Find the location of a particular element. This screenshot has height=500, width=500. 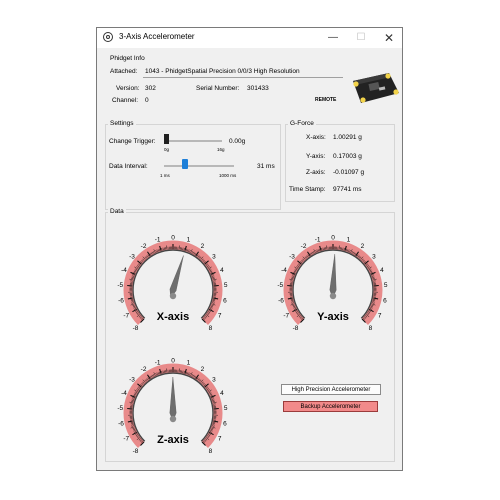

high-precision-button: High Precision Accelerometer is located at coordinates (331, 389).